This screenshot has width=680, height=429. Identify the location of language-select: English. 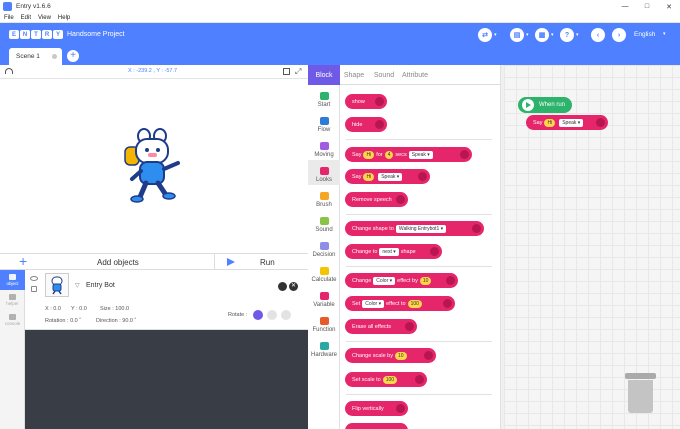
(644, 34).